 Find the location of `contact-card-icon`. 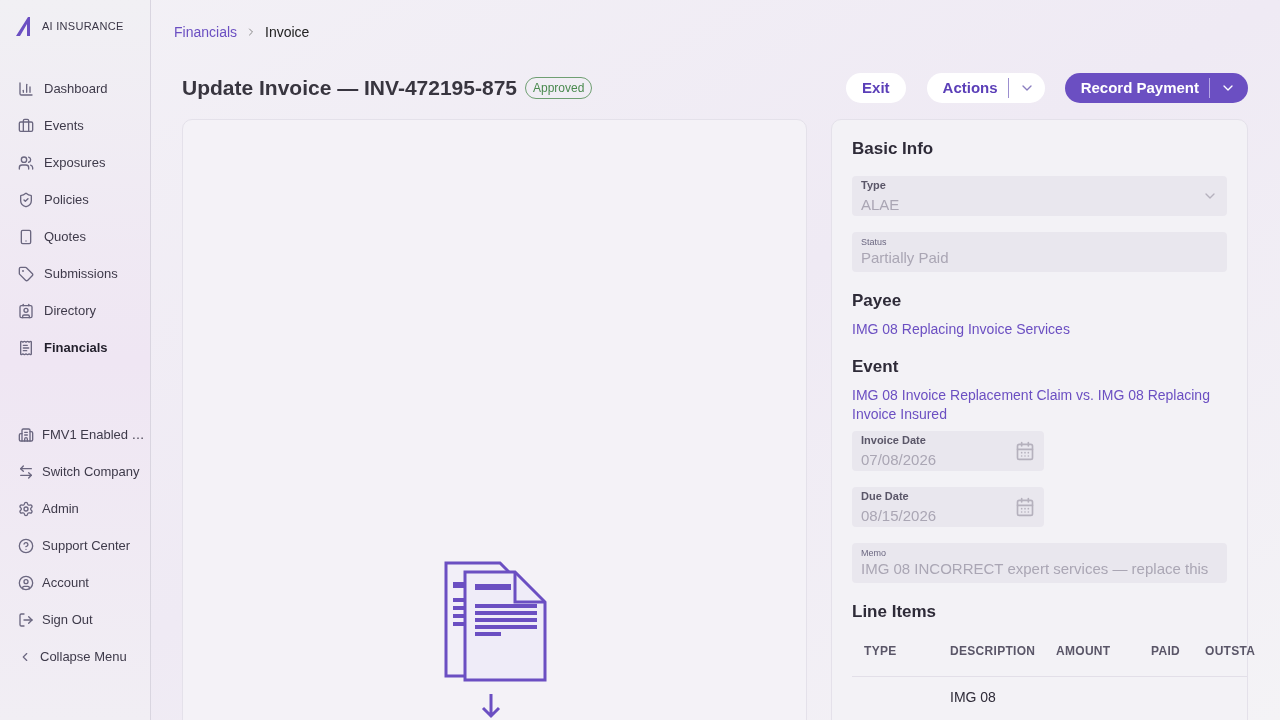

contact-card-icon is located at coordinates (26, 310).